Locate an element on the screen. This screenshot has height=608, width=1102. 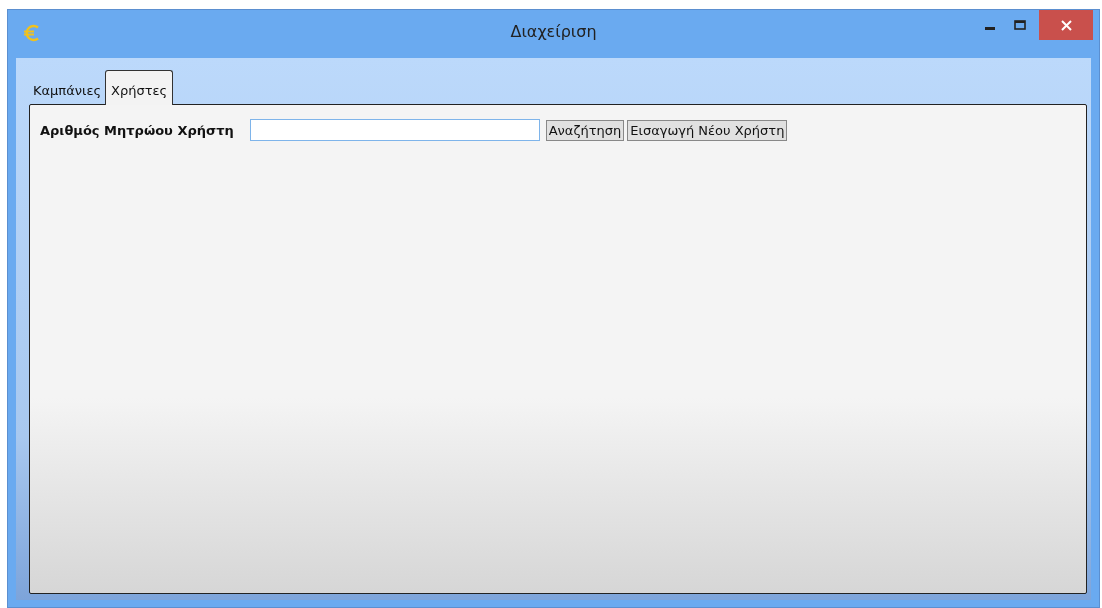
tab: Καμπάνιες is located at coordinates (67, 90).